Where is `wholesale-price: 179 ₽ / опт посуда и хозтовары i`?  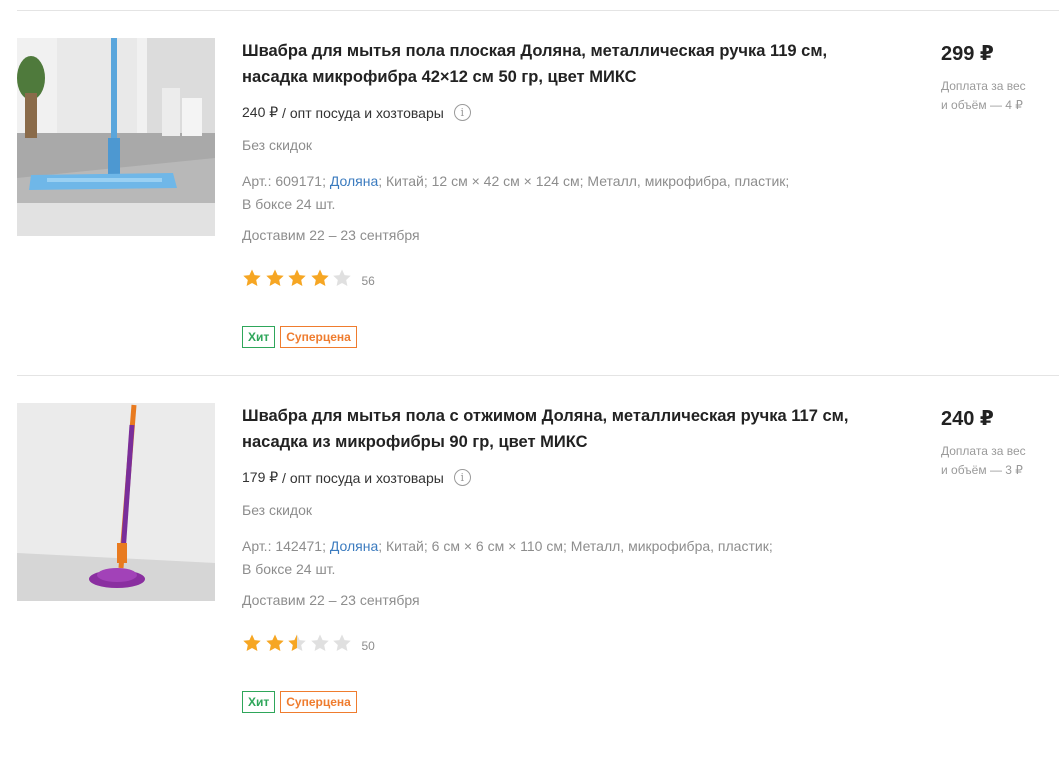 wholesale-price: 179 ₽ / опт посуда и хозтовары i is located at coordinates (356, 477).